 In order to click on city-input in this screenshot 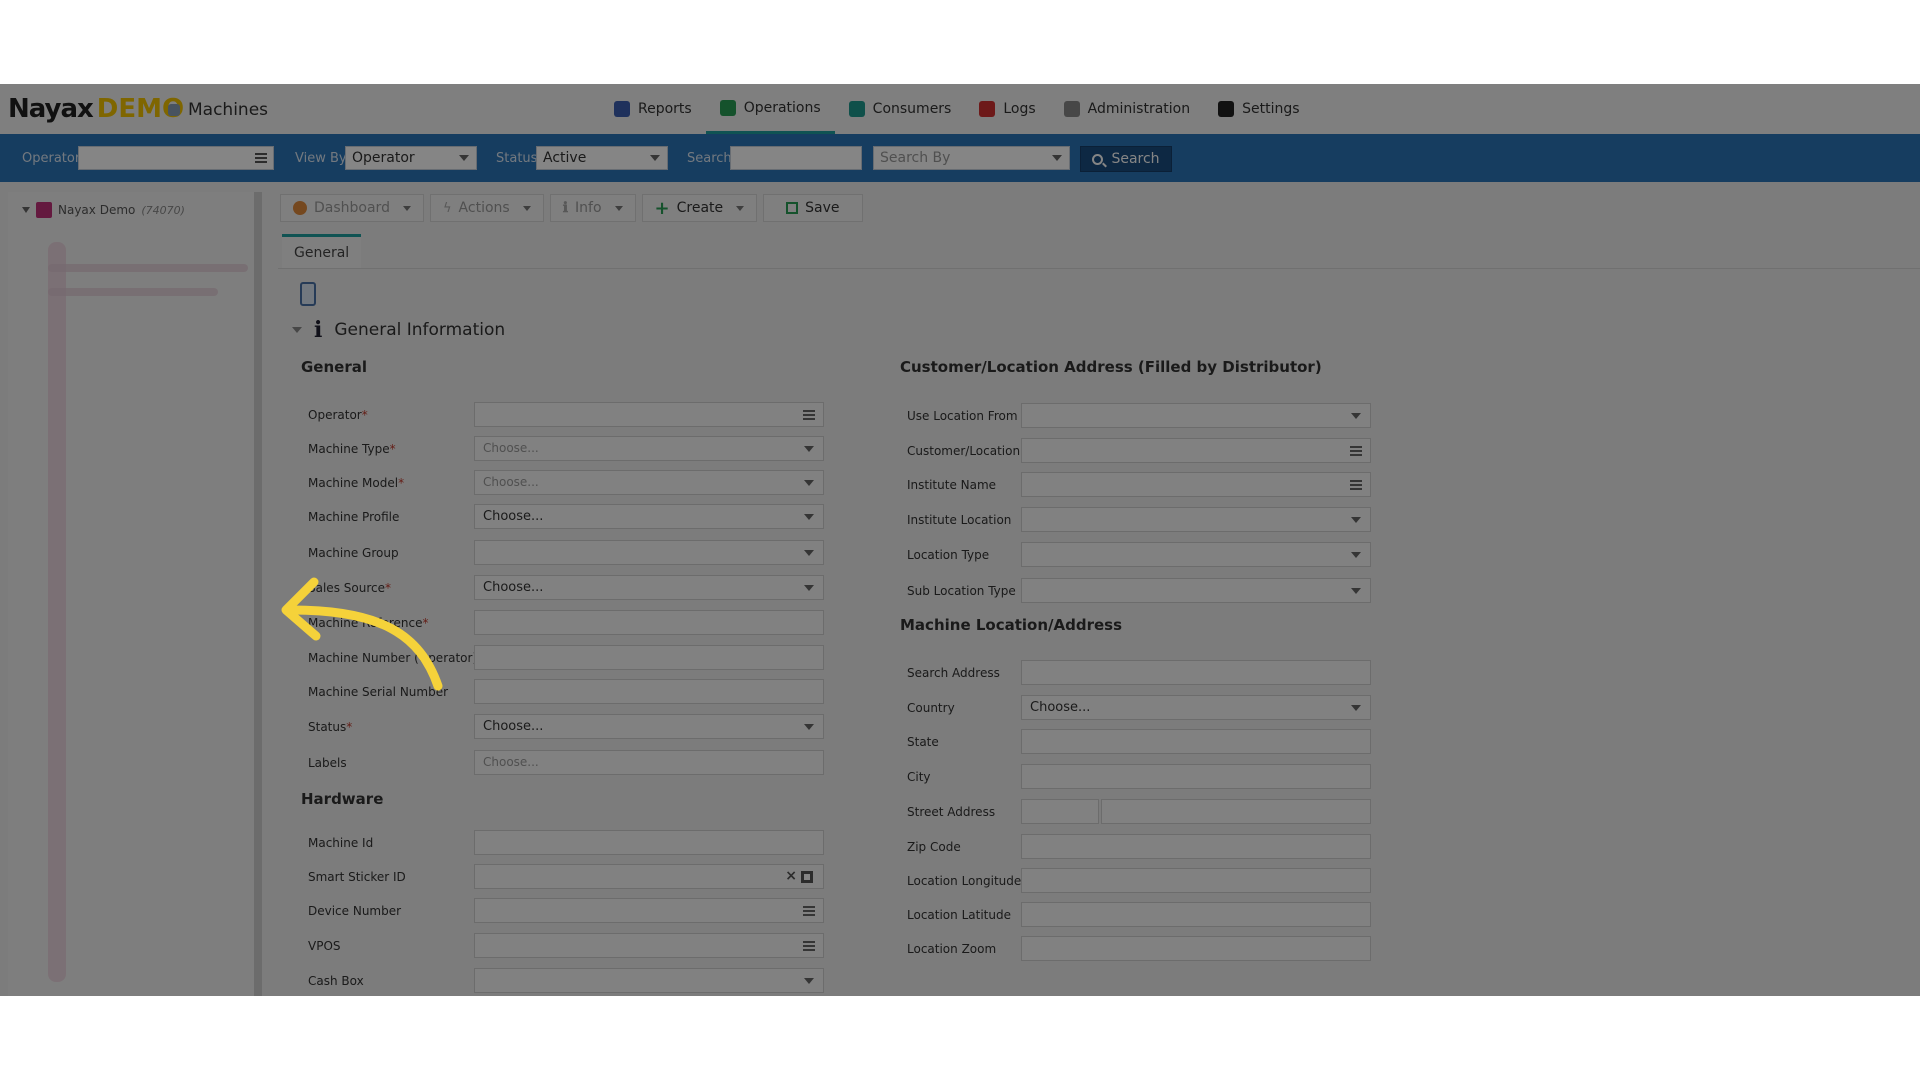, I will do `click(1196, 776)`.